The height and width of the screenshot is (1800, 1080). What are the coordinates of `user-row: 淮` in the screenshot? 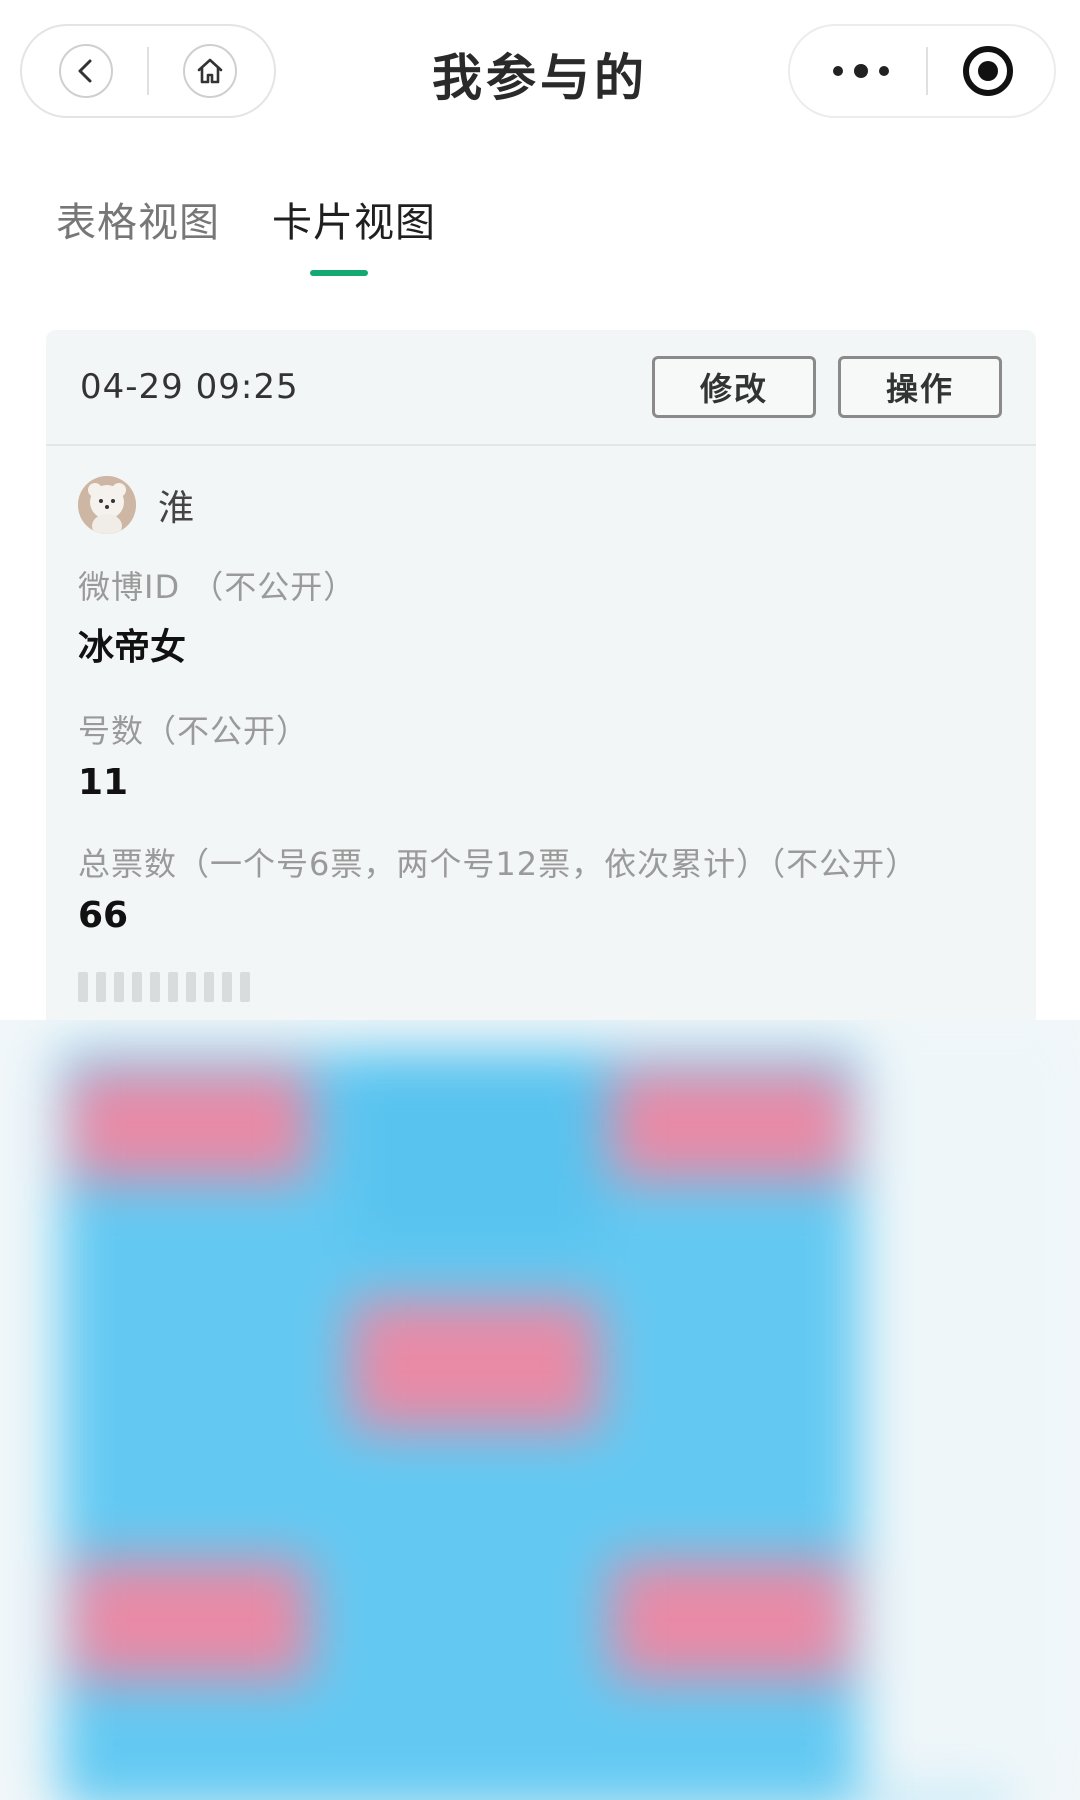 It's located at (541, 505).